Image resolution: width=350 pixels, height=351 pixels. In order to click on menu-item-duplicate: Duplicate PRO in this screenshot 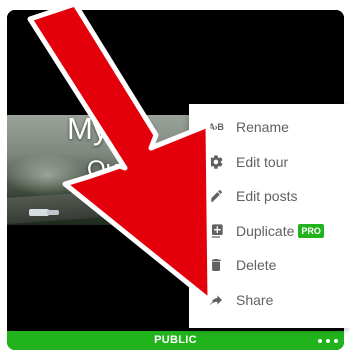, I will do `click(269, 231)`.